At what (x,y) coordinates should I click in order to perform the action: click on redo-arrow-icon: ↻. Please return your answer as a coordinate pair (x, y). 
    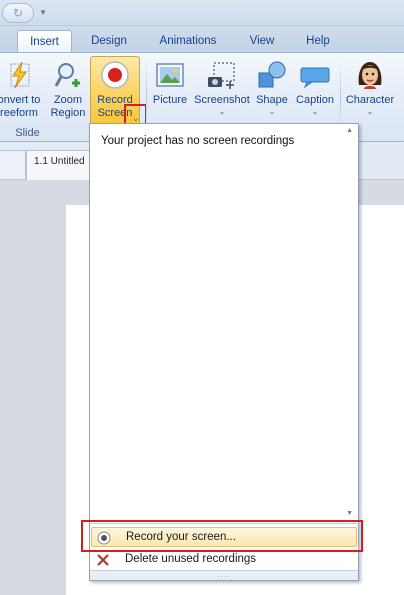
    Looking at the image, I should click on (18, 13).